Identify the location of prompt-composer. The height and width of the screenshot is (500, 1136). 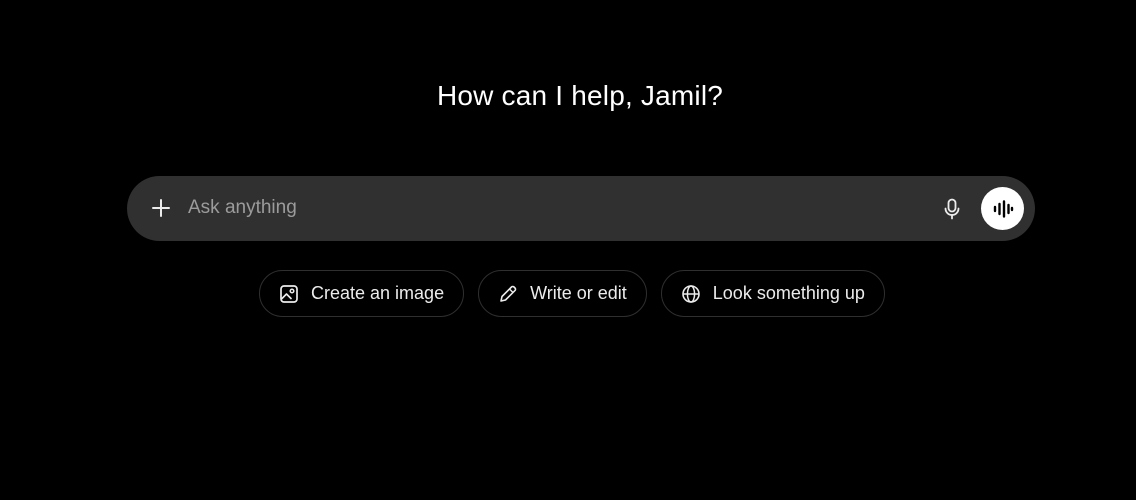
(581, 208).